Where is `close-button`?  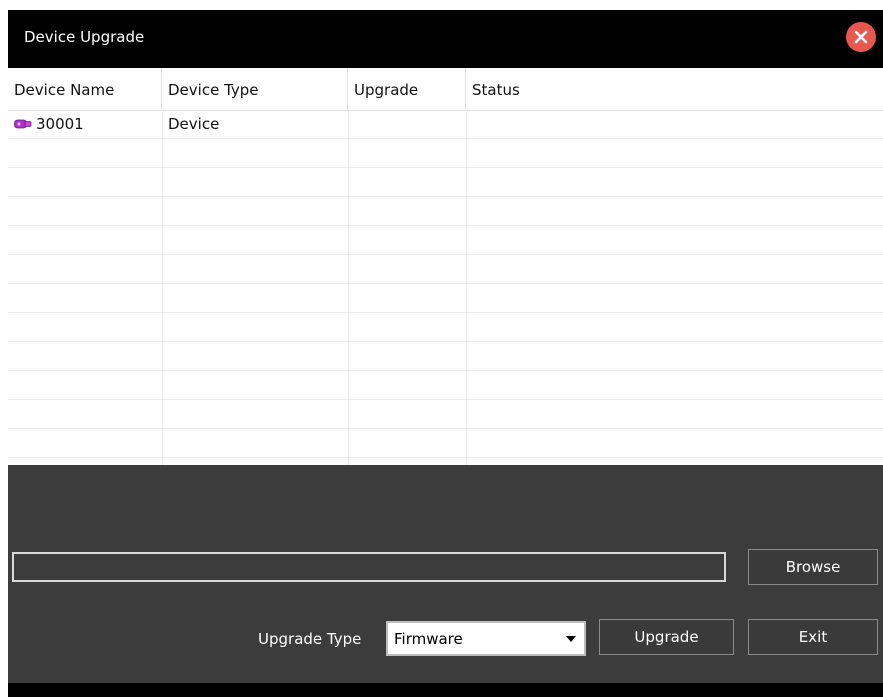
close-button is located at coordinates (861, 37).